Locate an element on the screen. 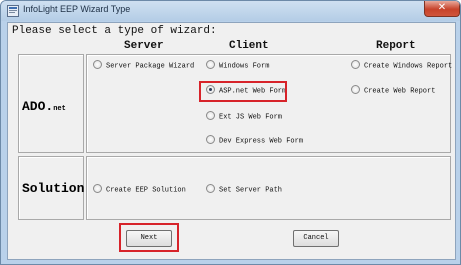 Image resolution: width=461 pixels, height=265 pixels. radio-create-web-report: Create Web Report is located at coordinates (393, 90).